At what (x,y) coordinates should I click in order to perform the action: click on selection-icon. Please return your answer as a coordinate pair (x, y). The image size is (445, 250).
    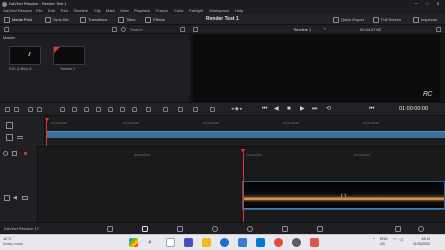
    Looking at the image, I should click on (195, 109).